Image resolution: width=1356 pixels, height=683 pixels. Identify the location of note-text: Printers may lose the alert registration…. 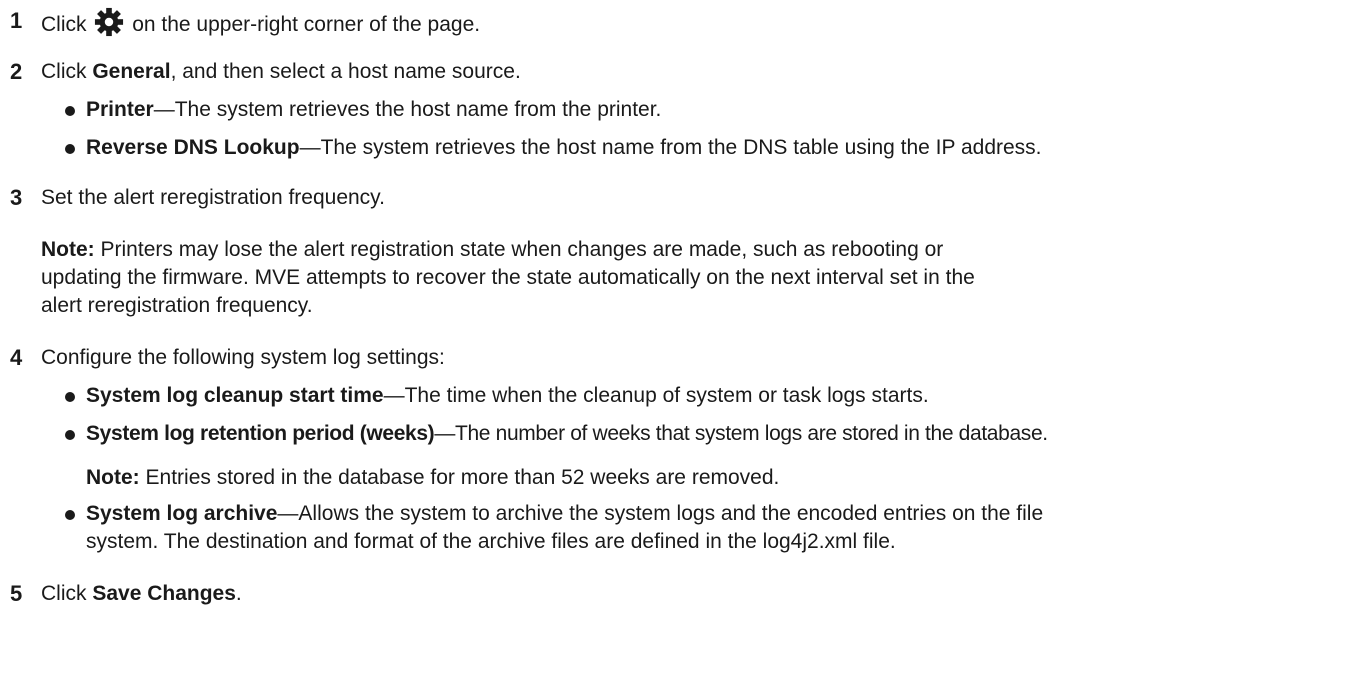
(522, 249).